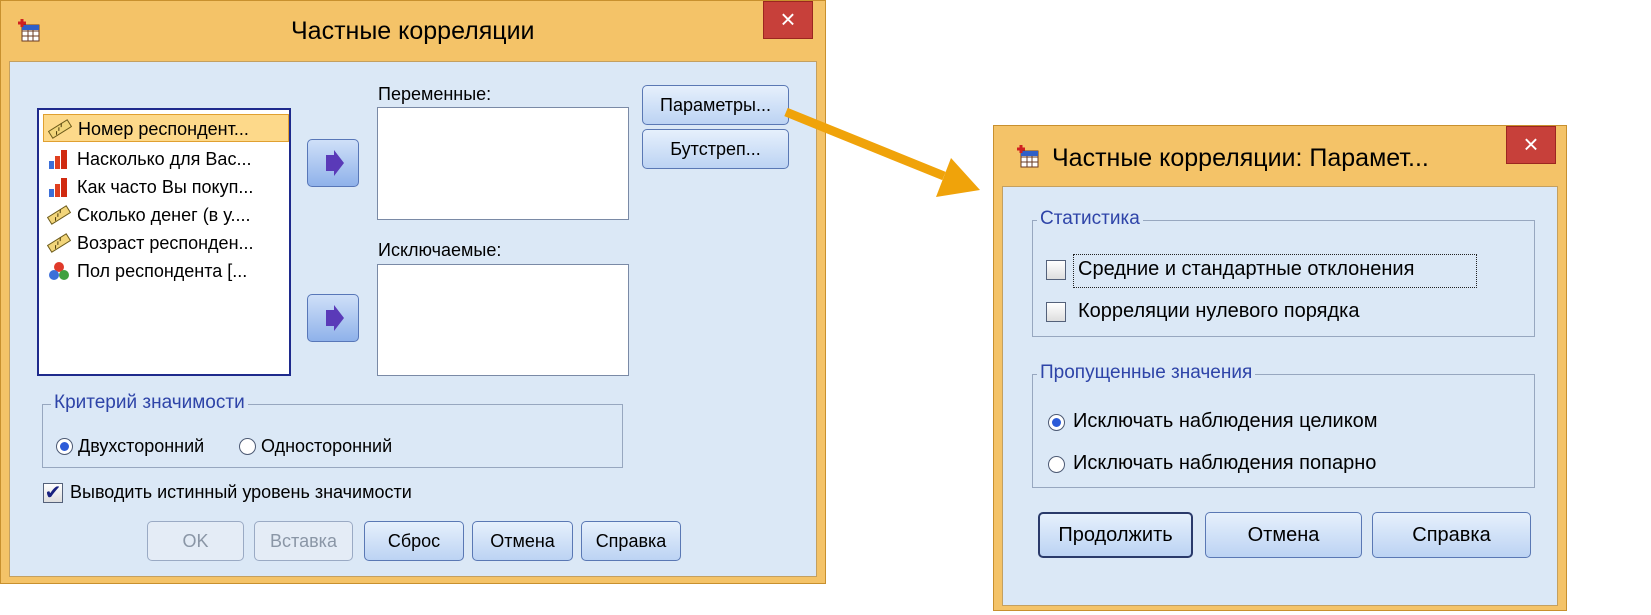 The image size is (1651, 615). I want to click on display-significance-checkbox: ✔, so click(53, 493).